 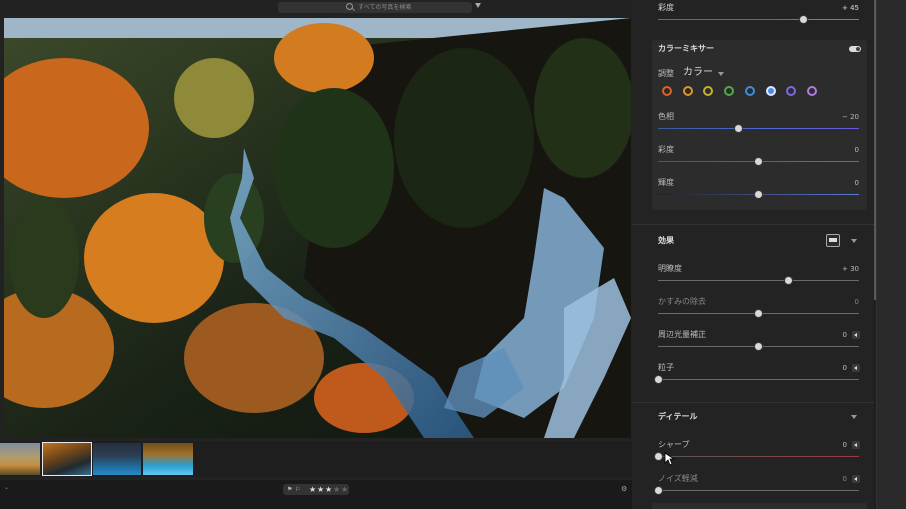 What do you see at coordinates (289, 489) in the screenshot?
I see `flag-icon: ⚑` at bounding box center [289, 489].